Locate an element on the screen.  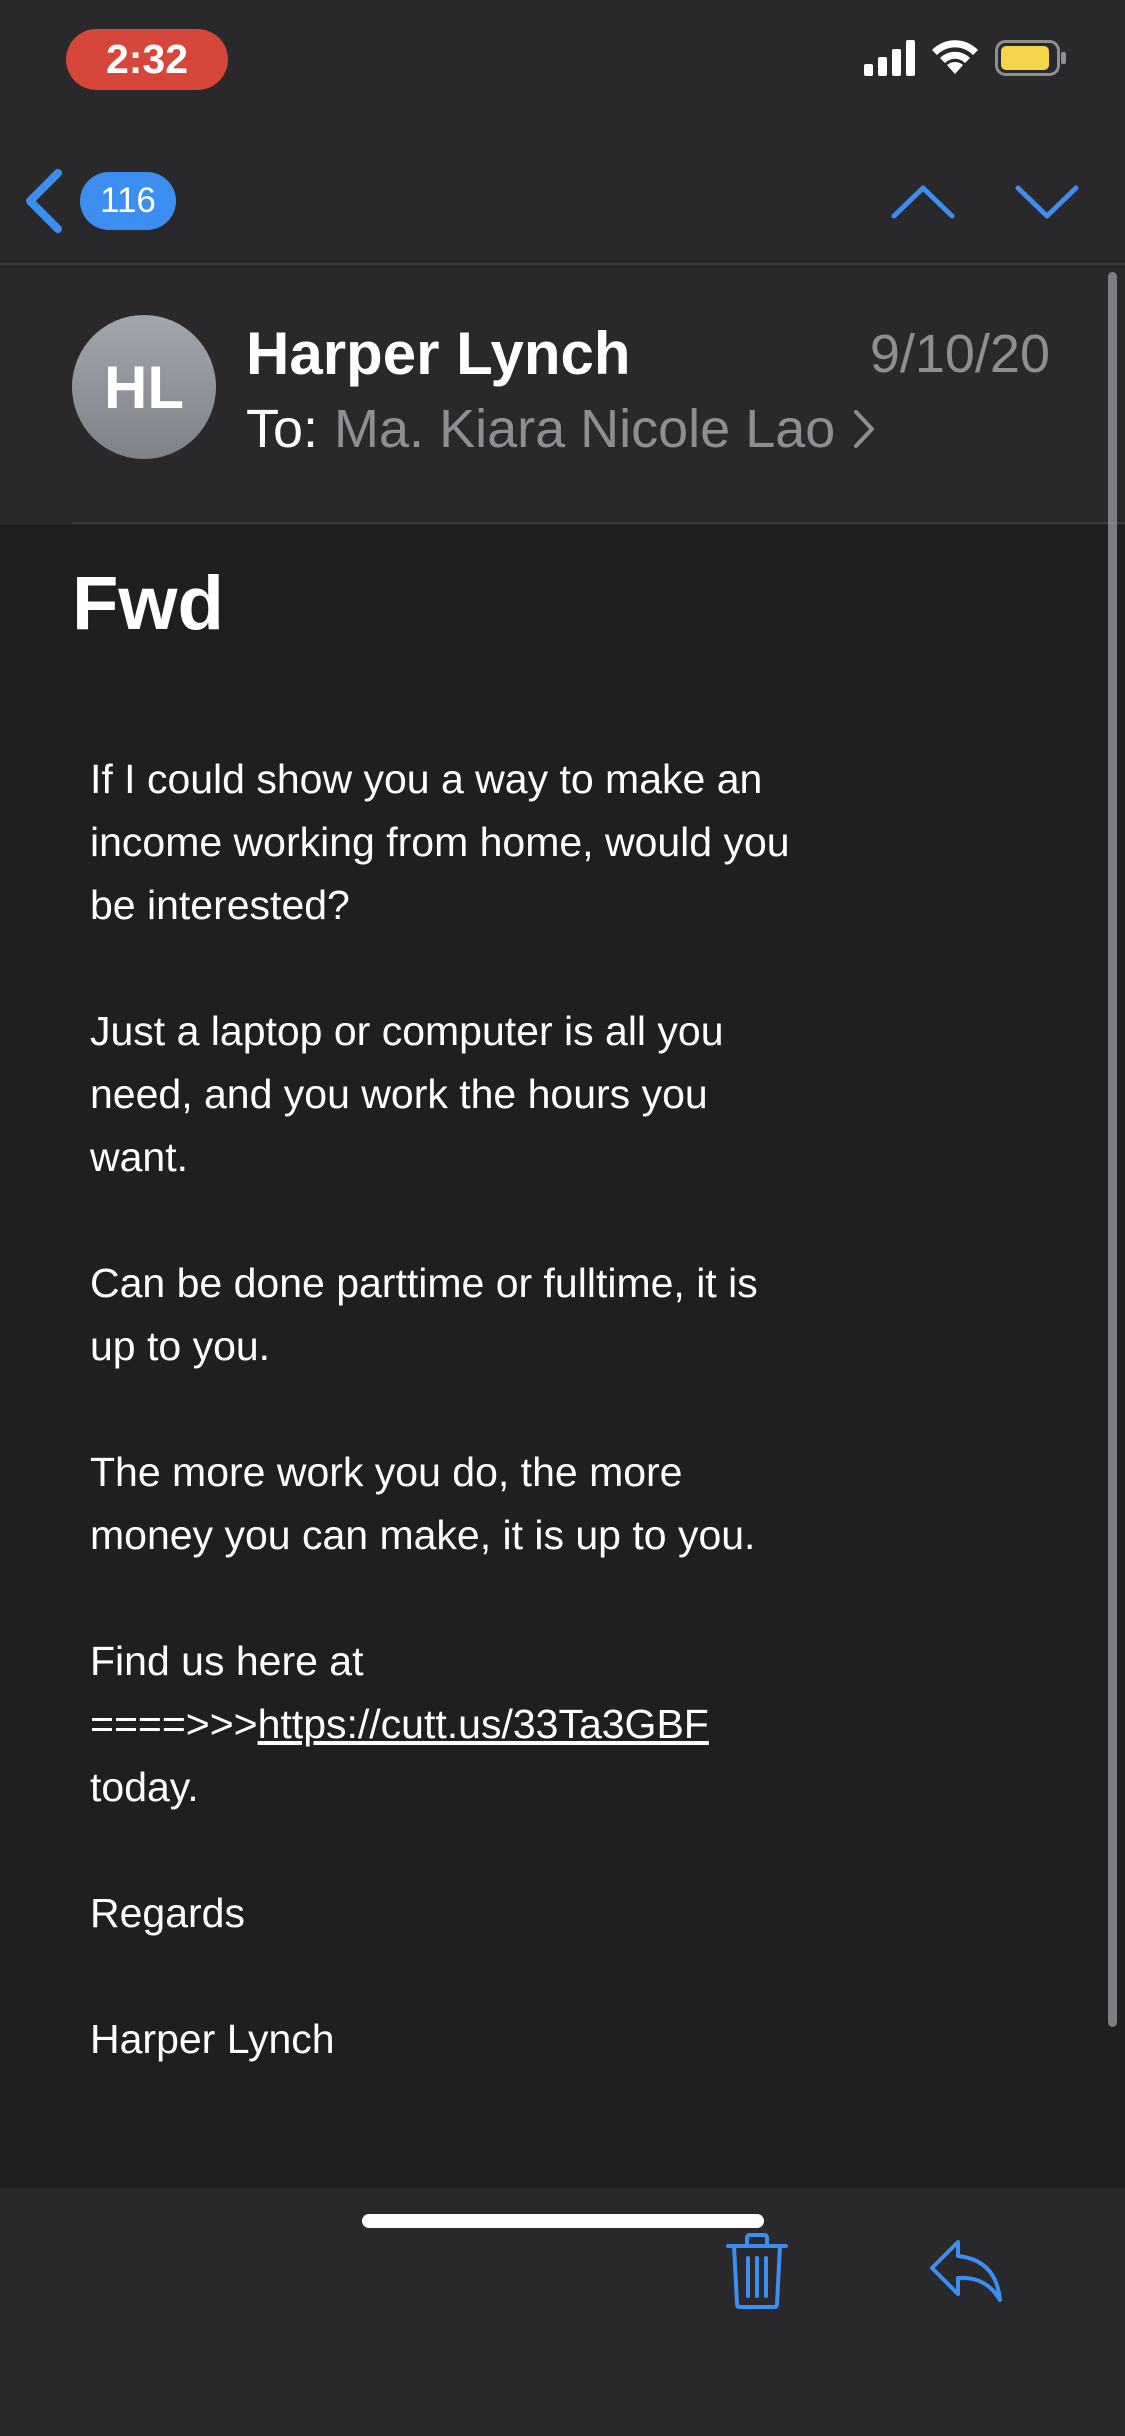
recipient-name: Ma. Kiara Nicole Lao is located at coordinates (584, 429).